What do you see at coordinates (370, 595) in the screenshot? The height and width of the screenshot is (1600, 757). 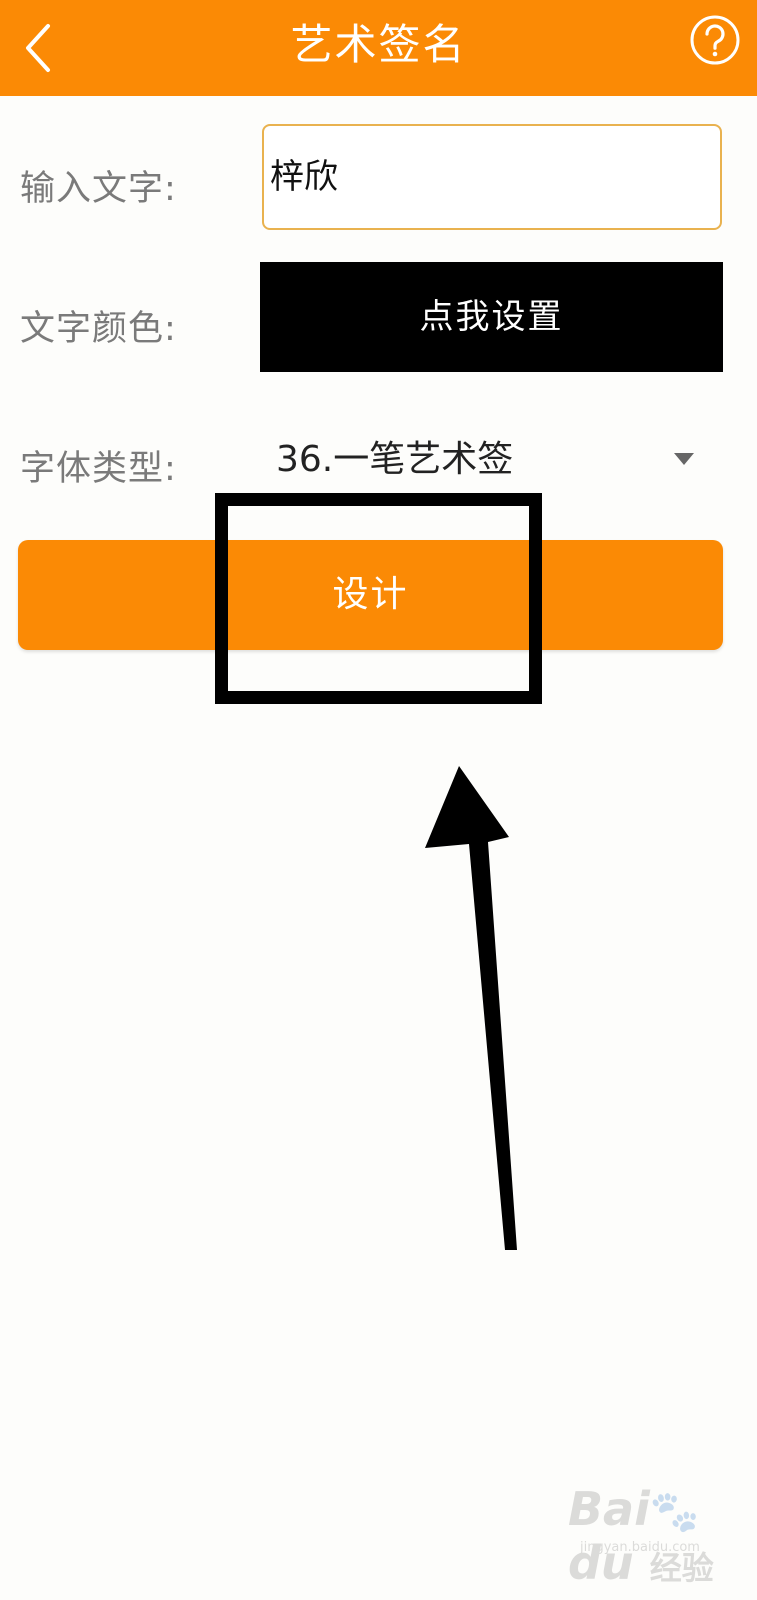 I see `design-button: 设计` at bounding box center [370, 595].